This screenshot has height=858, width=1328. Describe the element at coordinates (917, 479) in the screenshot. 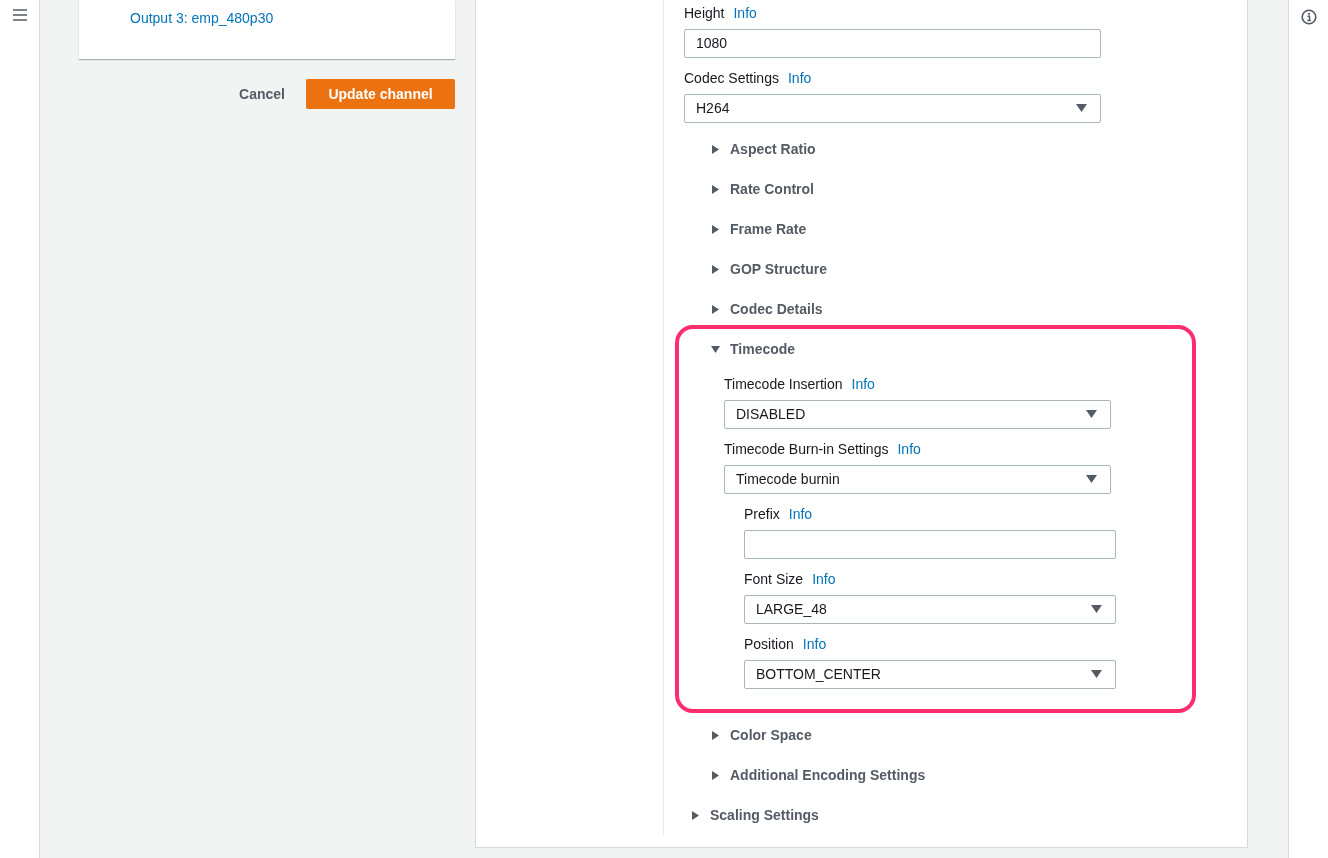

I see `select-dropdown: Timecode burnin` at that location.